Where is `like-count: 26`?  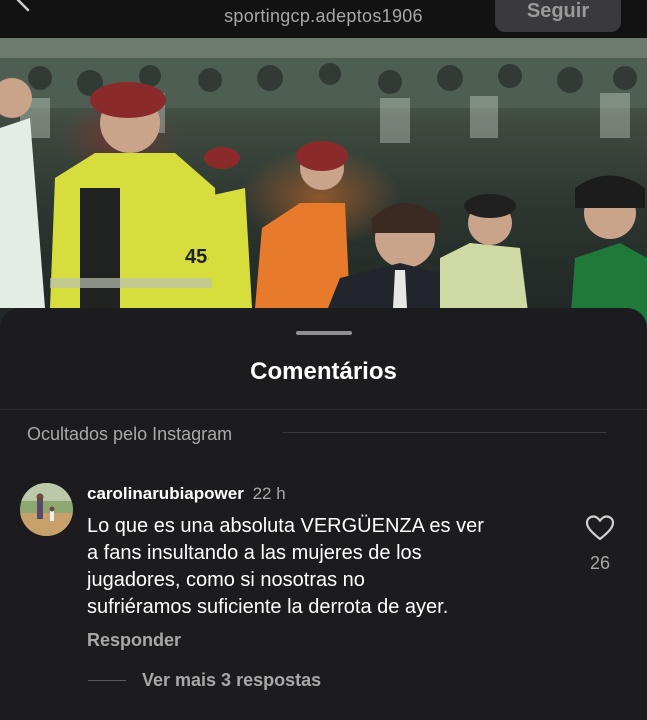 like-count: 26 is located at coordinates (600, 563).